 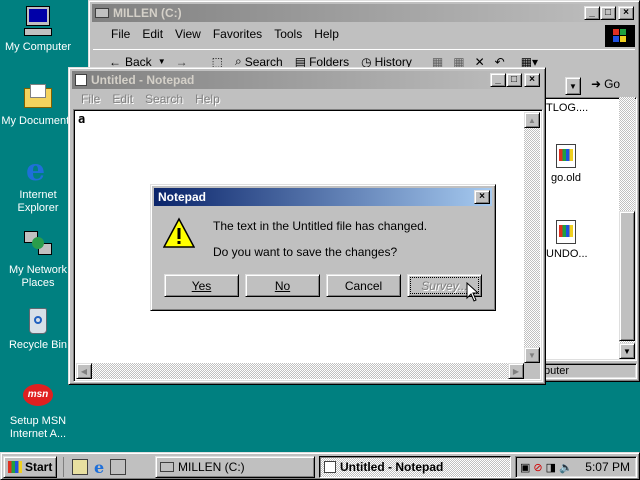 What do you see at coordinates (38, 96) in the screenshot?
I see `folder-documents-icon` at bounding box center [38, 96].